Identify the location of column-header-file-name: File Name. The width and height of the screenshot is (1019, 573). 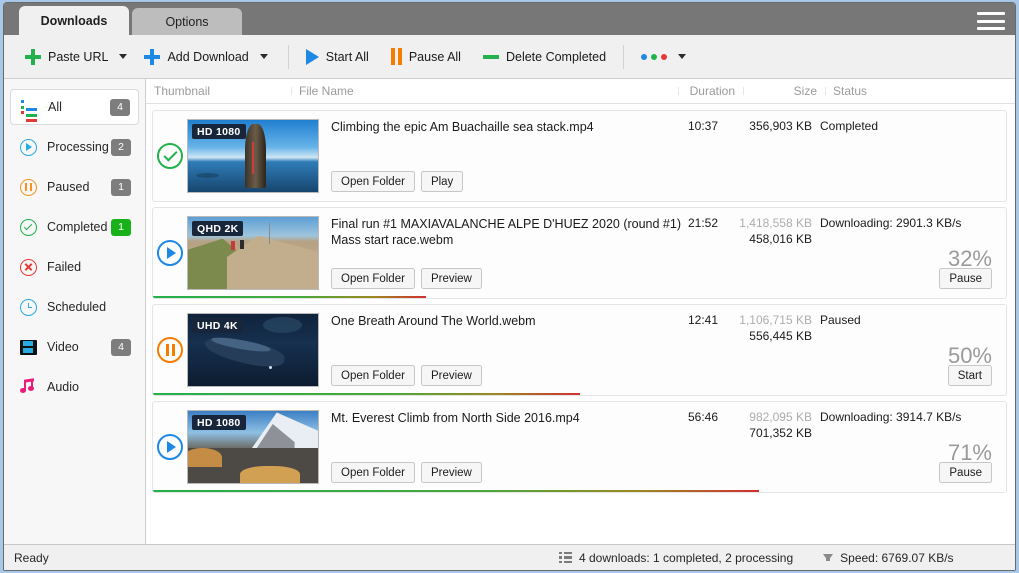
(484, 91).